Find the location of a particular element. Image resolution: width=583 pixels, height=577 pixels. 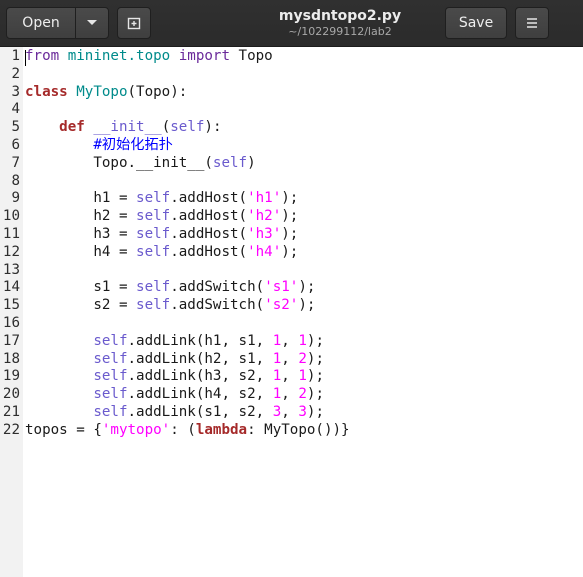

code-text: h1 = self.addHost('h1'); is located at coordinates (162, 198).